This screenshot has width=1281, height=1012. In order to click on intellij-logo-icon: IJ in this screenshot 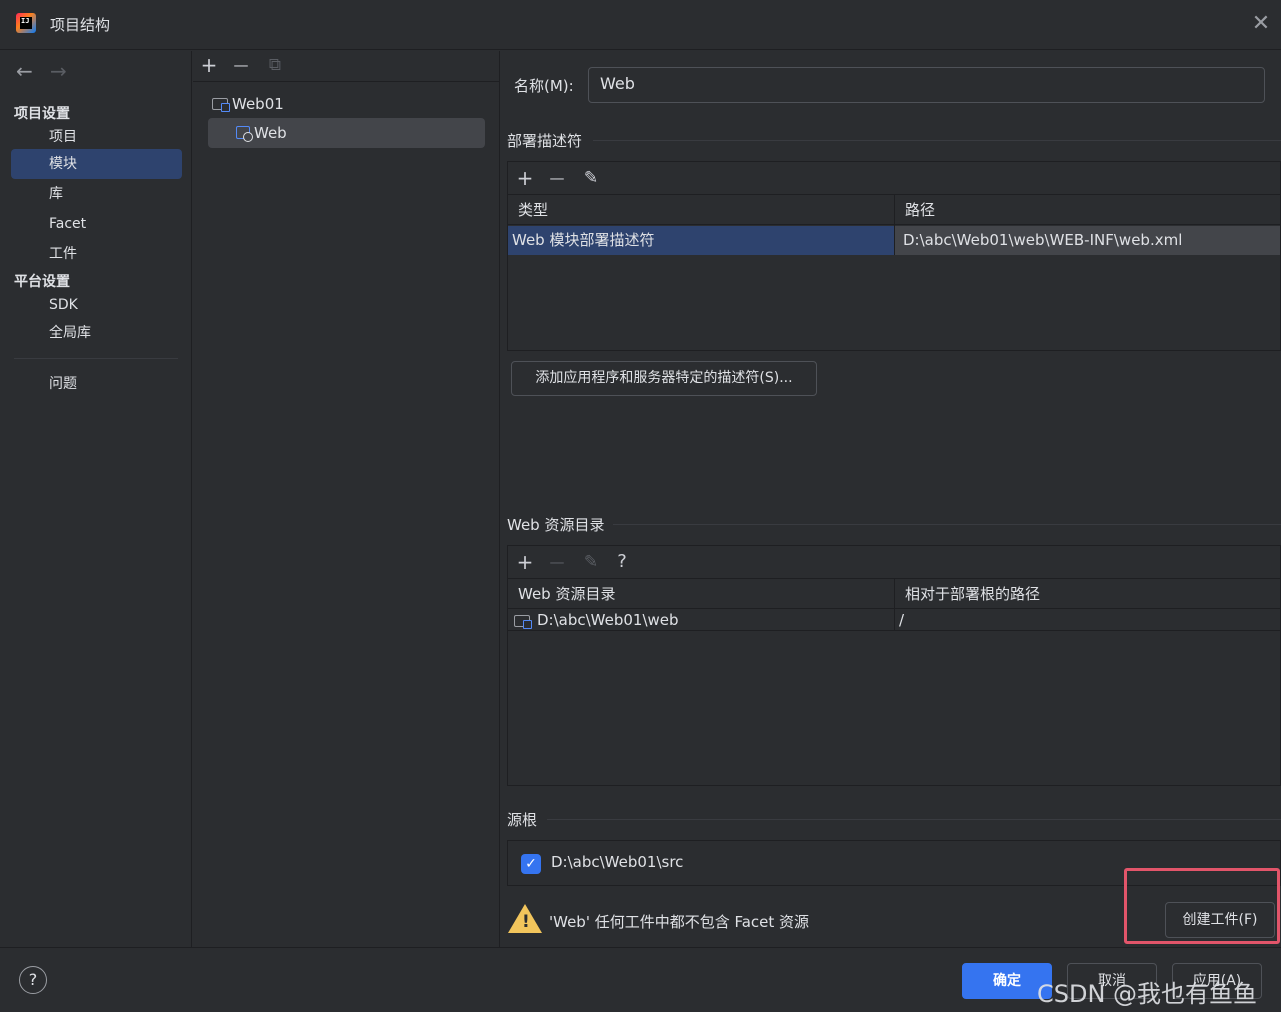, I will do `click(26, 23)`.